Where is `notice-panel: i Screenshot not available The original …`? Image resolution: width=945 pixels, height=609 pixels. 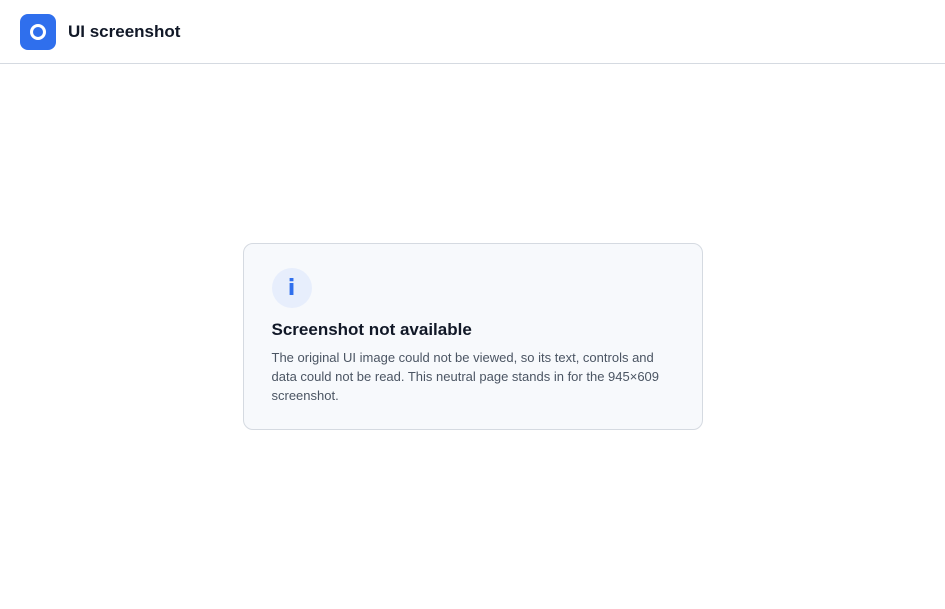
notice-panel: i Screenshot not available The original … is located at coordinates (472, 336).